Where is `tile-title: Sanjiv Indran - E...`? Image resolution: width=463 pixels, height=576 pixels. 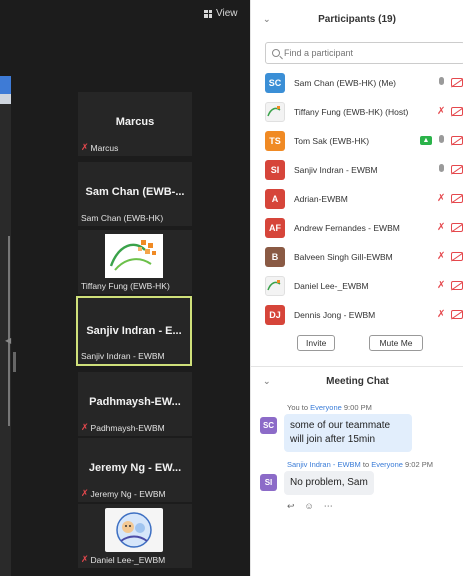 tile-title: Sanjiv Indran - E... is located at coordinates (134, 331).